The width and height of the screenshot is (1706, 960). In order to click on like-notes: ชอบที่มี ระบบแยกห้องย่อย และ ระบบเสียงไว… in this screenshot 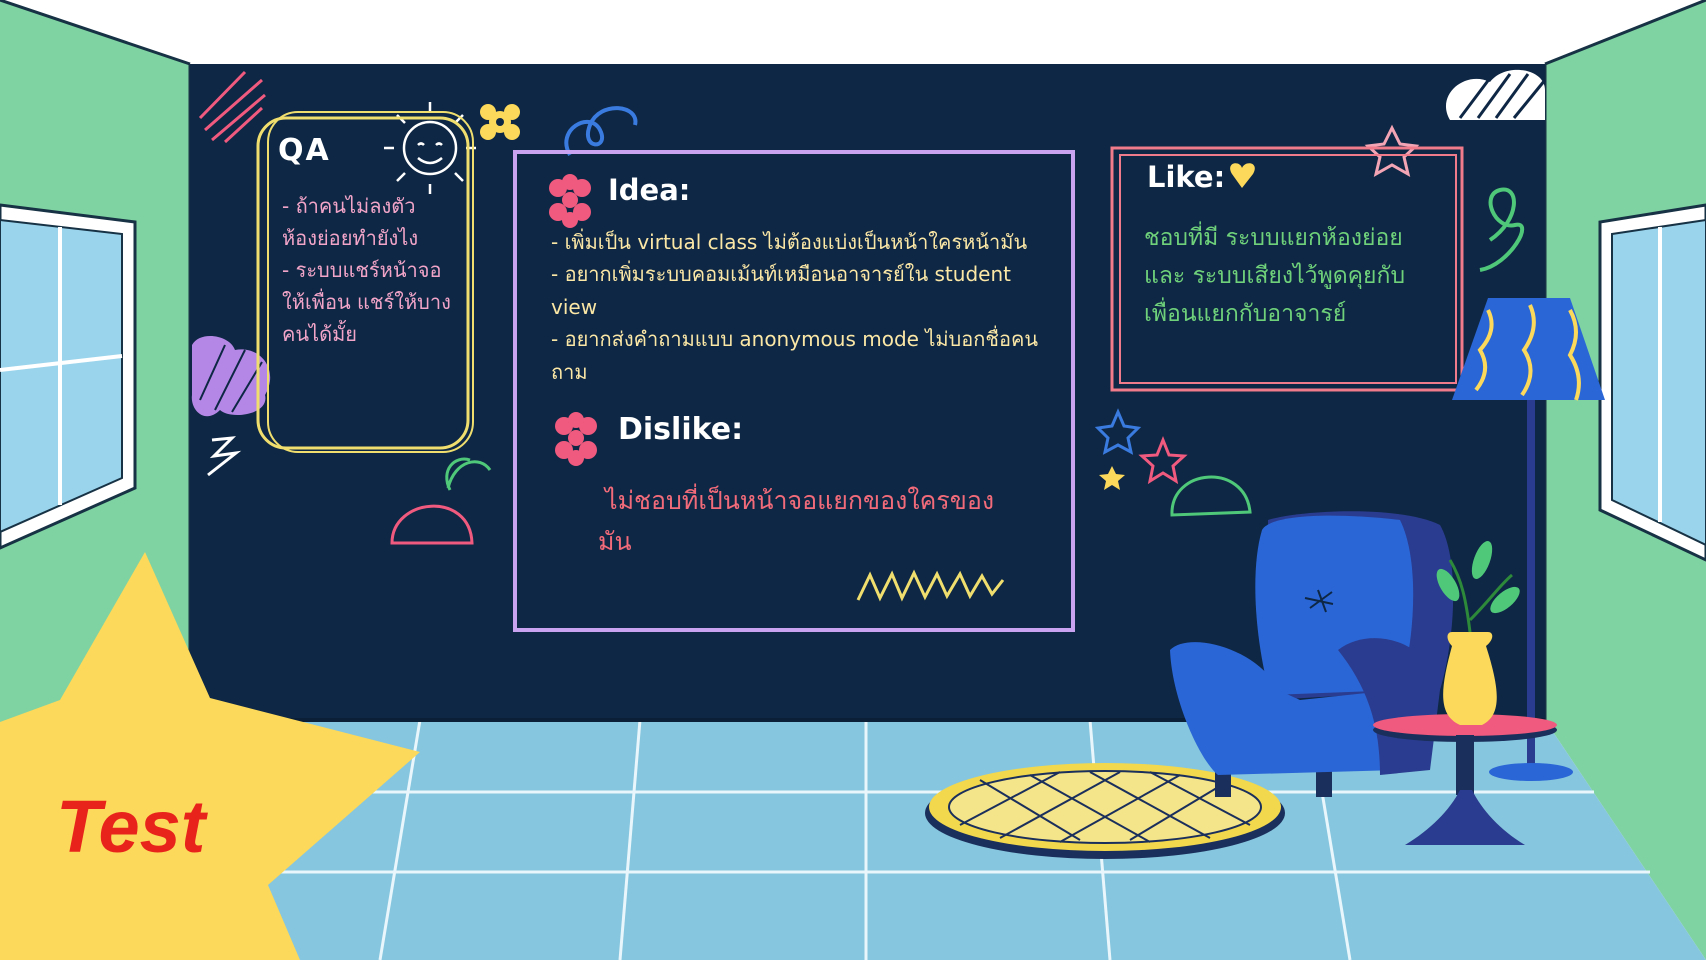, I will do `click(1275, 276)`.